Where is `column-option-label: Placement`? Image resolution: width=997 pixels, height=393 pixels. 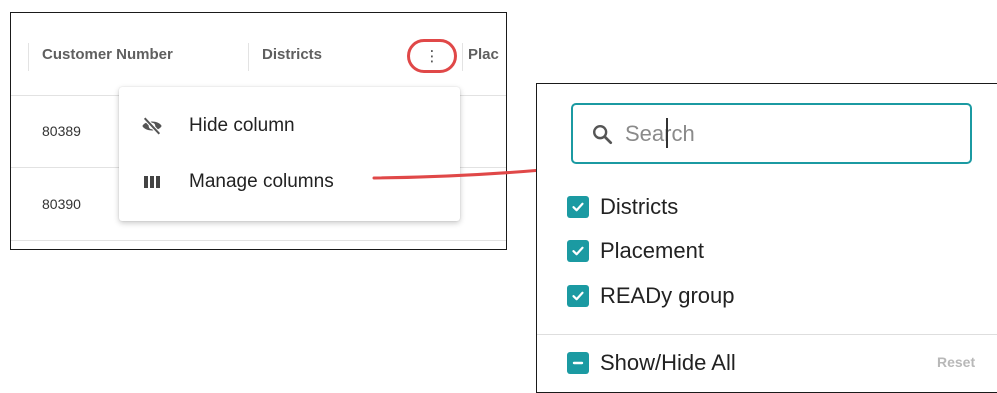 column-option-label: Placement is located at coordinates (652, 250).